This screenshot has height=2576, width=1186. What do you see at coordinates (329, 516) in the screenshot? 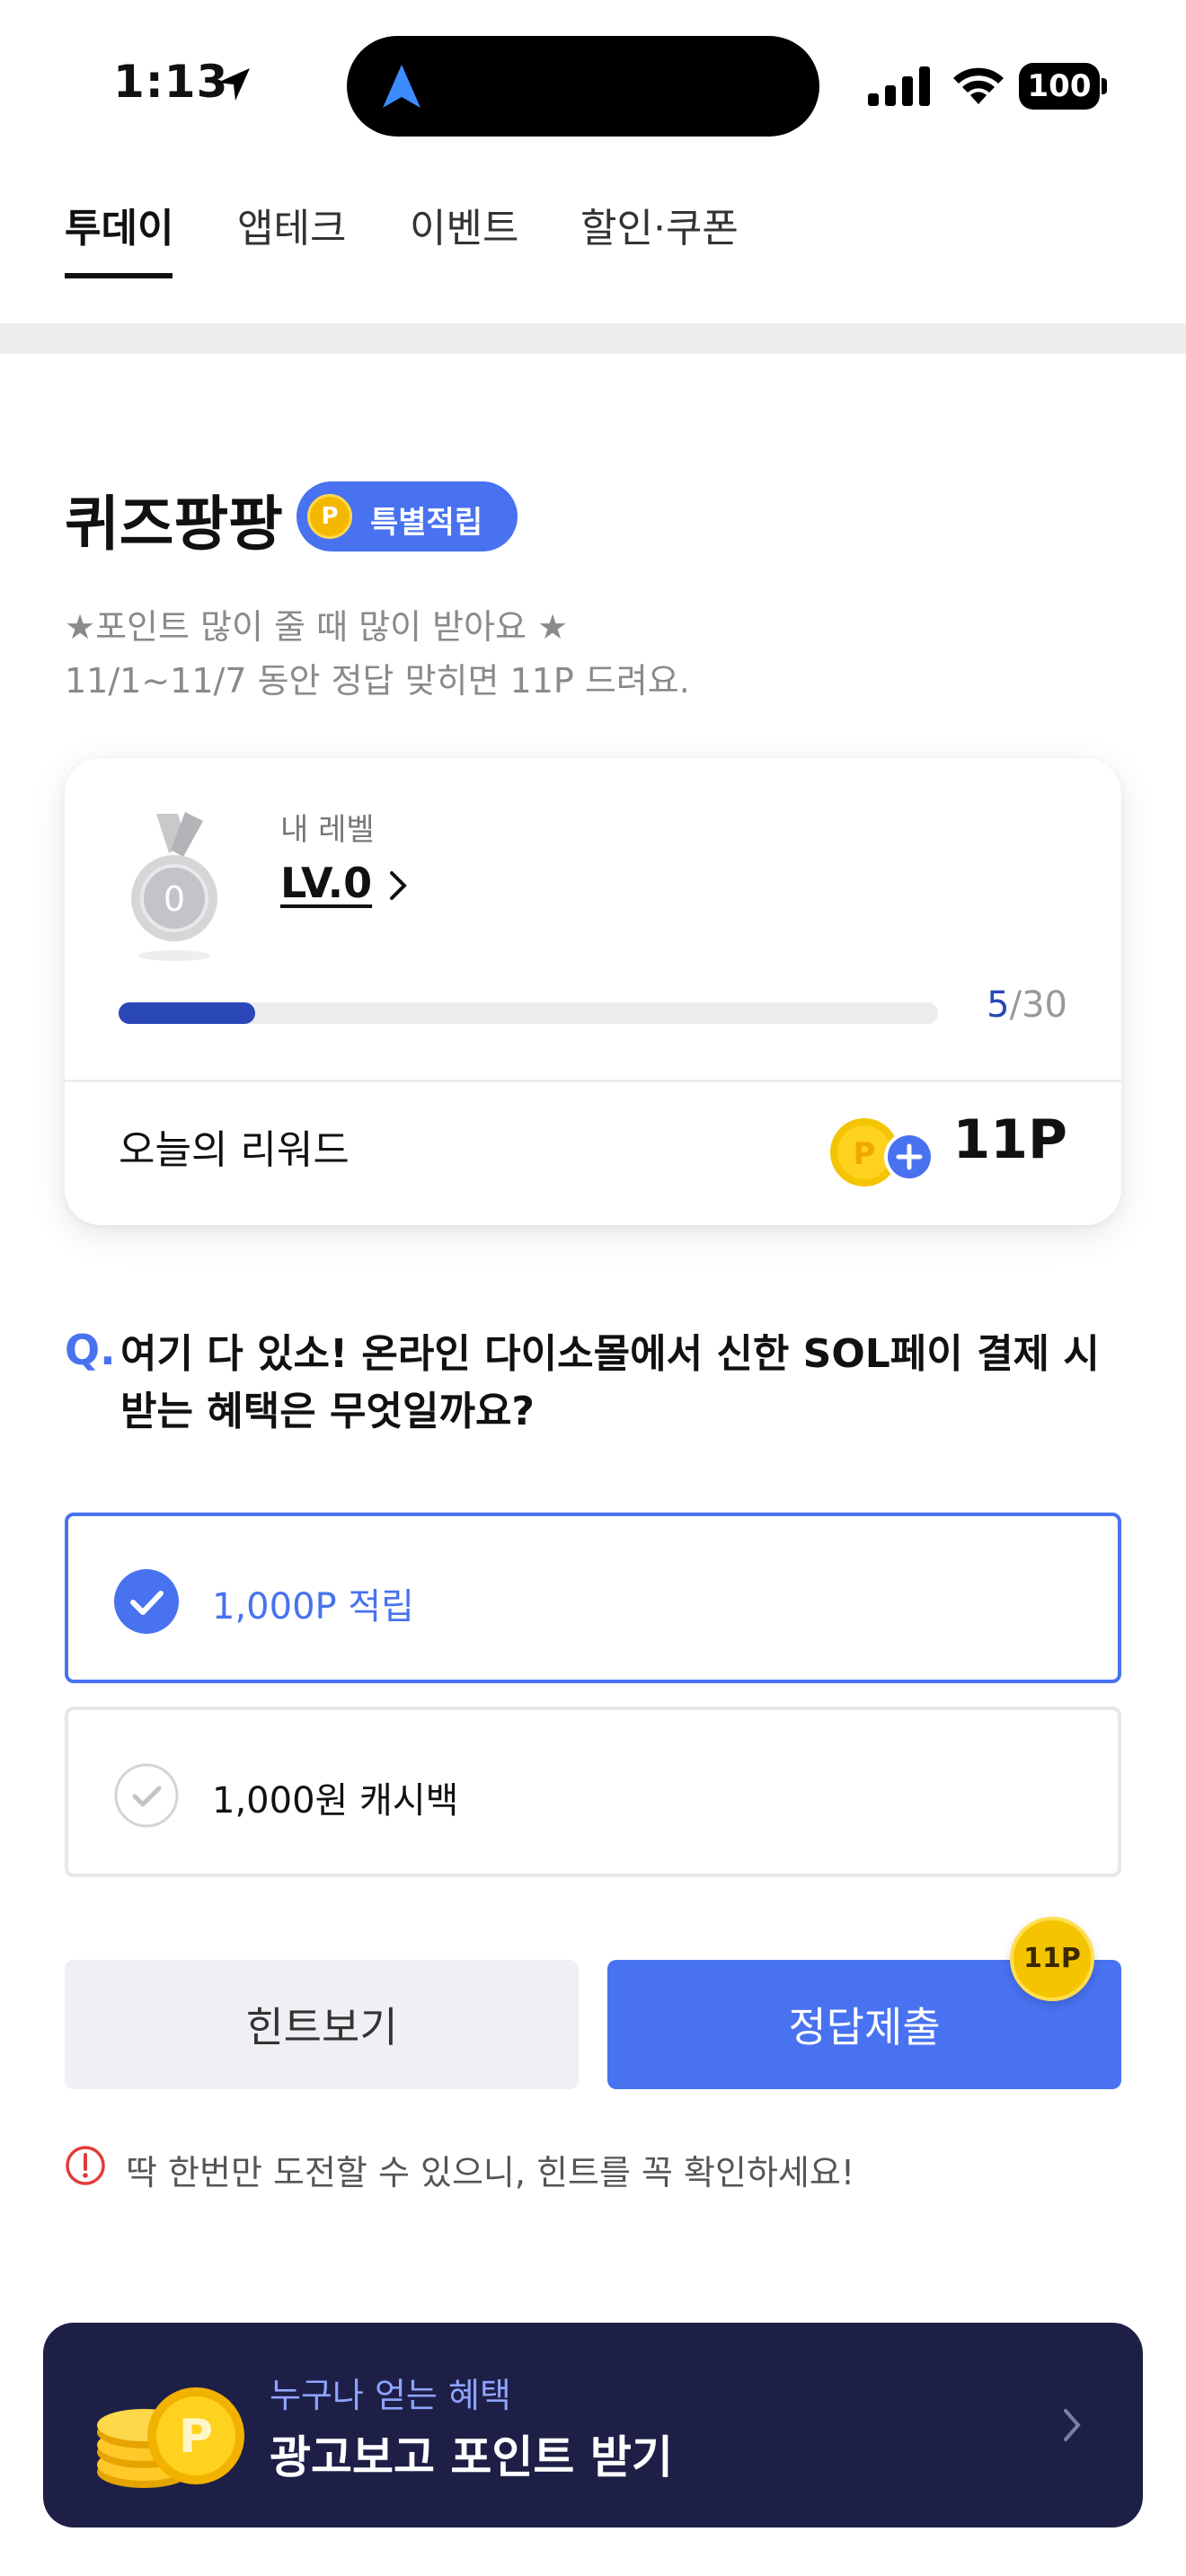
I see `point-coin-icon: P` at bounding box center [329, 516].